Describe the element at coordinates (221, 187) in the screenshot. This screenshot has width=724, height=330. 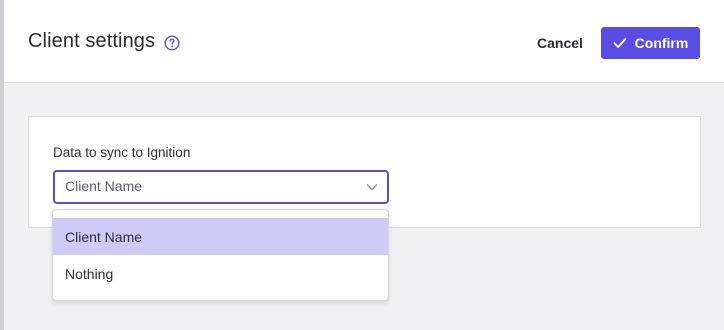
I see `sync-data-select: Client Name` at that location.